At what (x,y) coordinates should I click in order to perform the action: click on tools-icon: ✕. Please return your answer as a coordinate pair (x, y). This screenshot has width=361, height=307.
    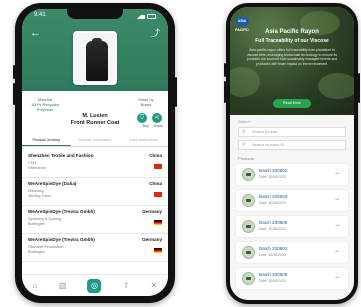
    Looking at the image, I should click on (154, 285).